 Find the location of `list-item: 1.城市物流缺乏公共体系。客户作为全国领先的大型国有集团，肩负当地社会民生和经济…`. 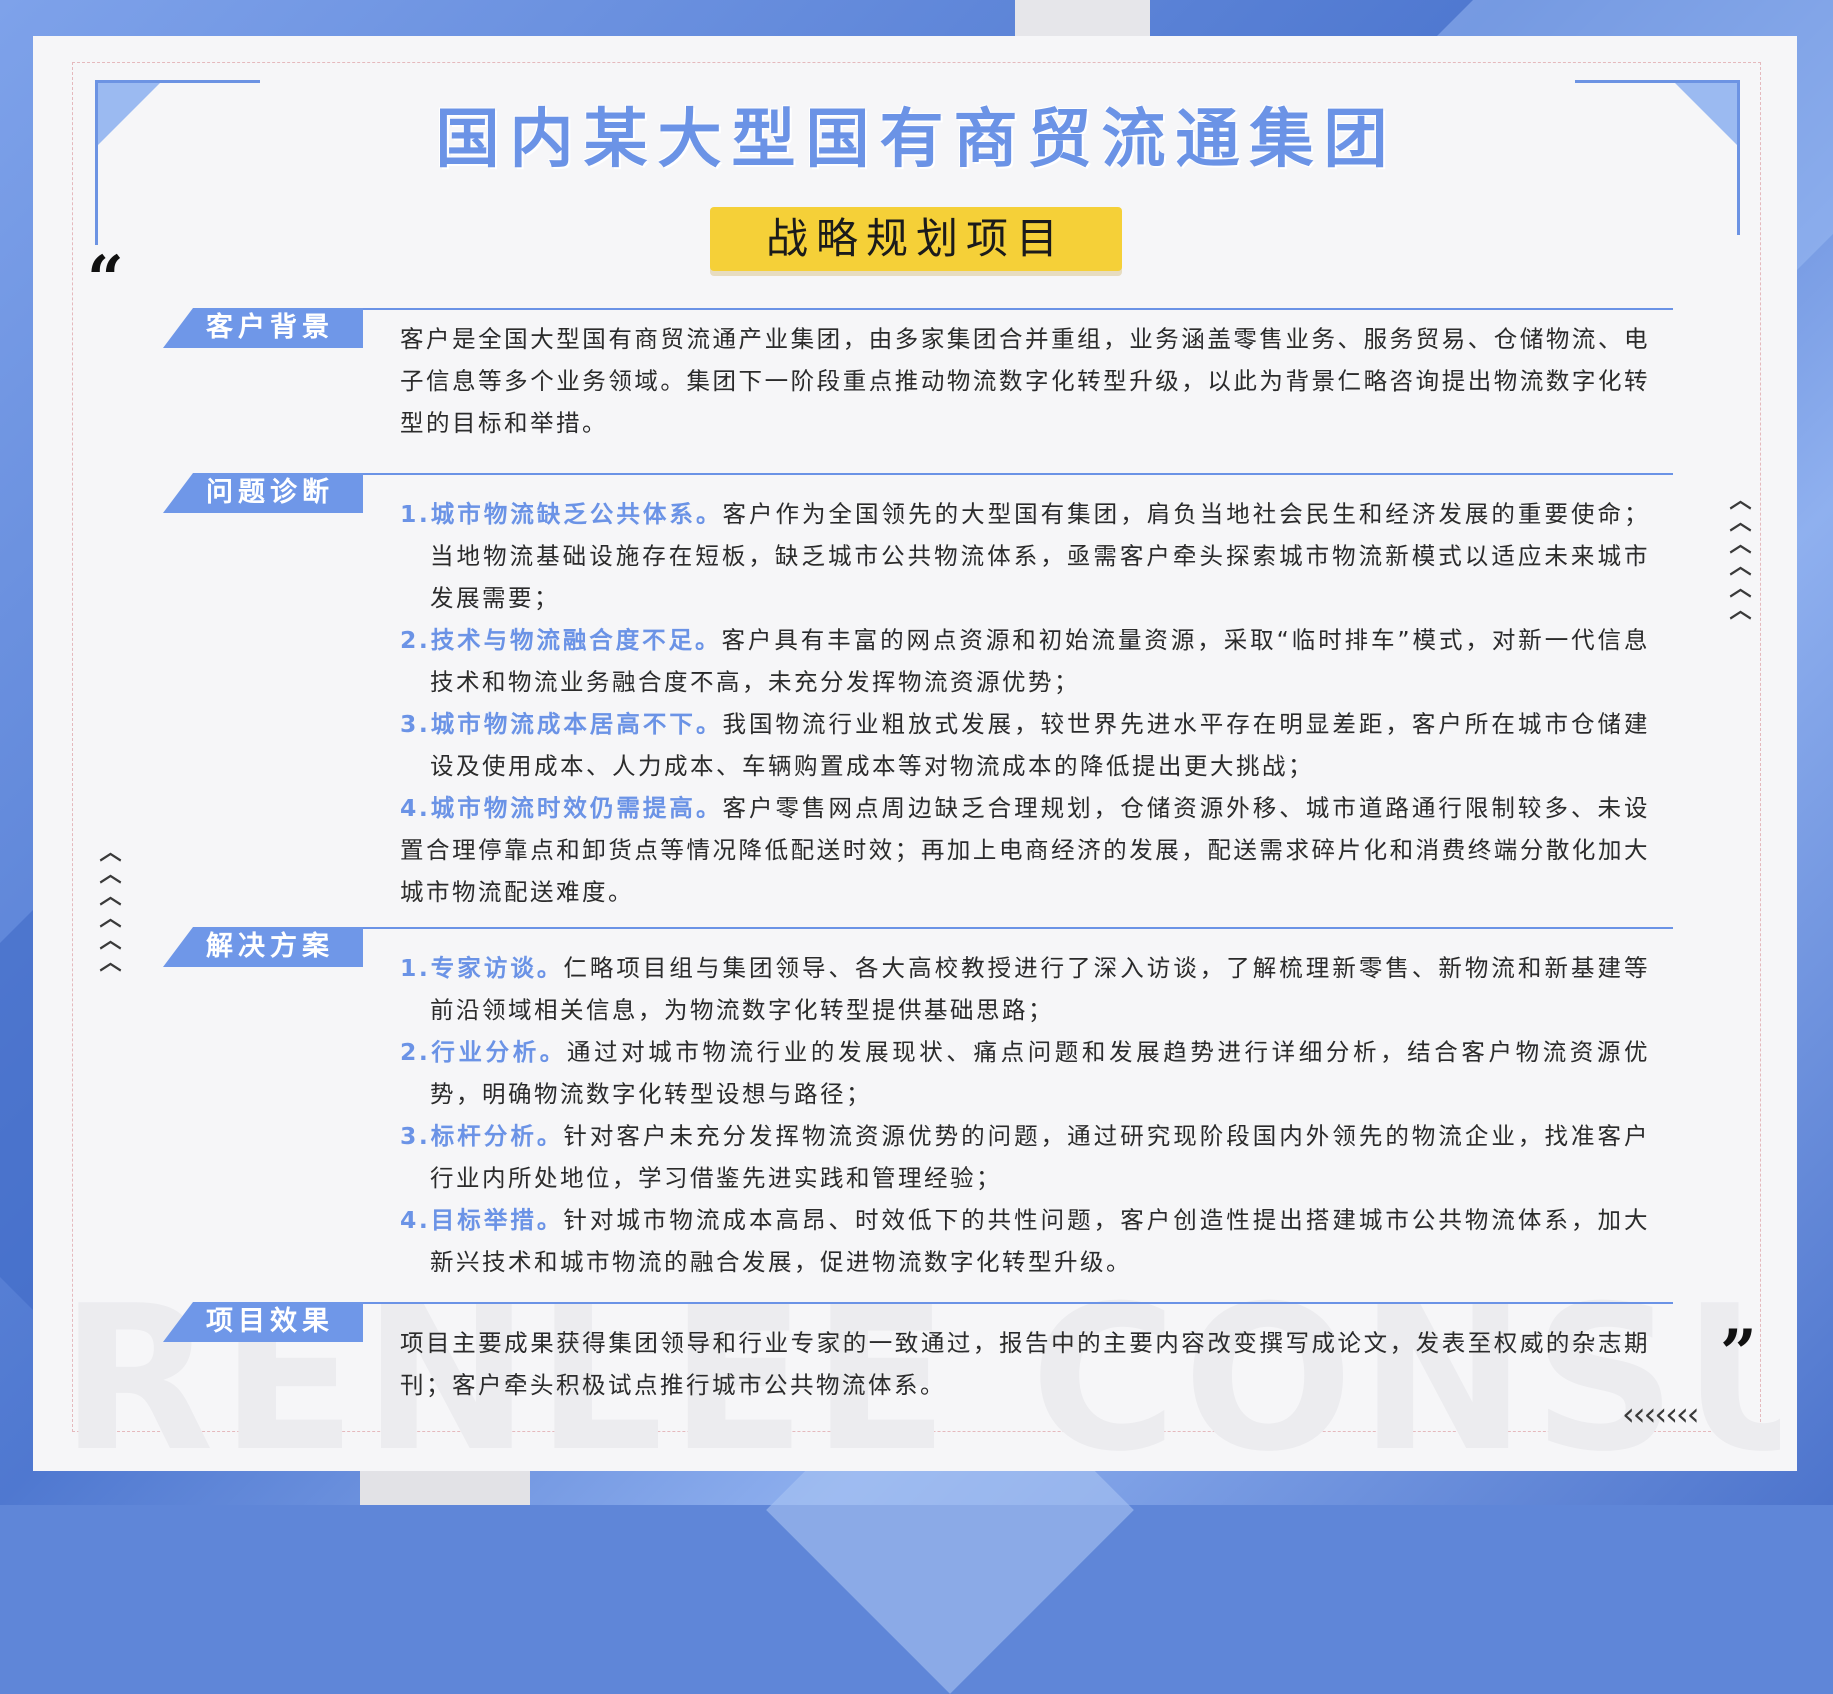

list-item: 1.城市物流缺乏公共体系。客户作为全国领先的大型国有集团，肩负当地社会民生和经济… is located at coordinates (1025, 556).